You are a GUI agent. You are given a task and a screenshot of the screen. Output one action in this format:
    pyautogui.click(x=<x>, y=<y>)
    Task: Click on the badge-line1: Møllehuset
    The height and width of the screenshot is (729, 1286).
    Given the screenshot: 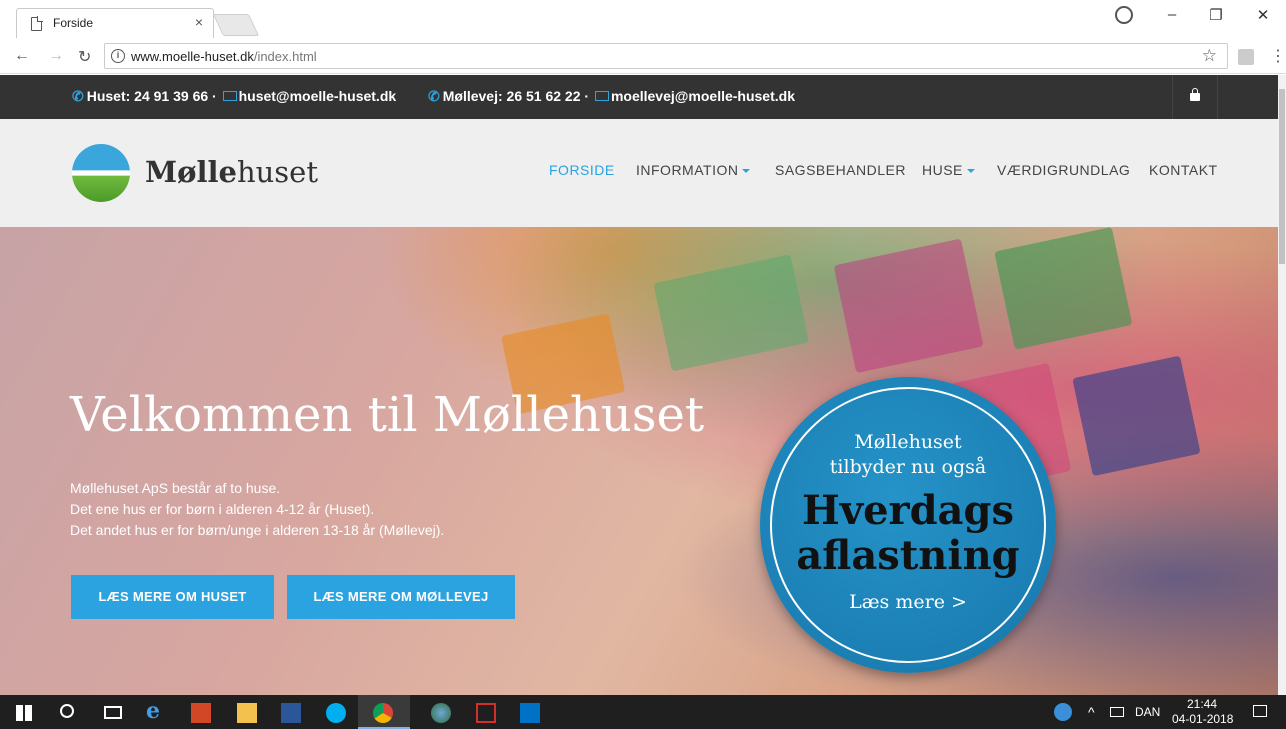 What is the action you would take?
    pyautogui.click(x=908, y=442)
    